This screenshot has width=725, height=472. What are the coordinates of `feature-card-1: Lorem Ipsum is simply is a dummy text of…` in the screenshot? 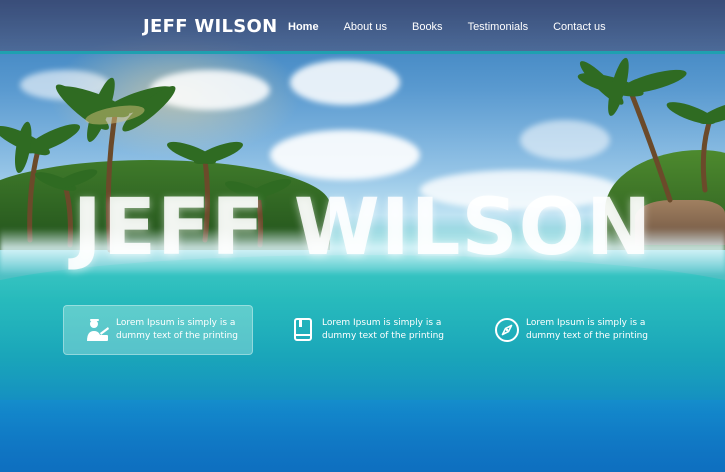 It's located at (158, 330).